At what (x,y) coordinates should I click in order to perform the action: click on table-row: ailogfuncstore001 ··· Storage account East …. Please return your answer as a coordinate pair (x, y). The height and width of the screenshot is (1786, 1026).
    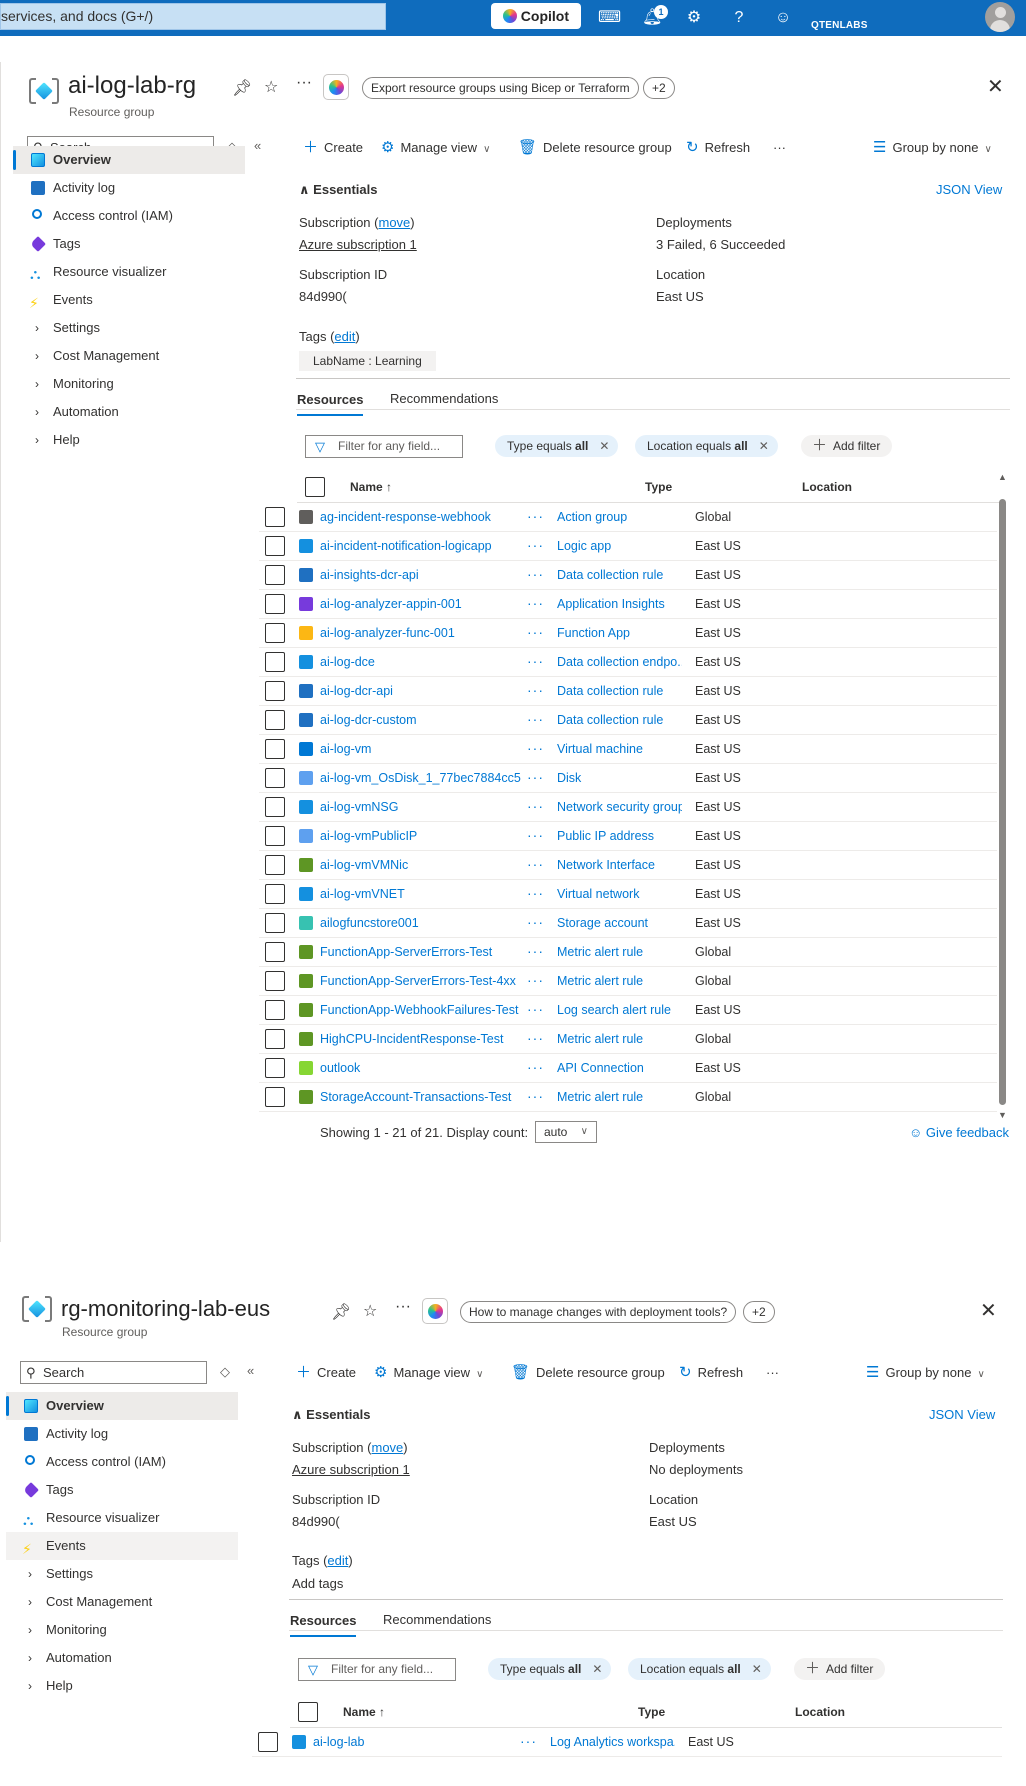
    Looking at the image, I should click on (628, 923).